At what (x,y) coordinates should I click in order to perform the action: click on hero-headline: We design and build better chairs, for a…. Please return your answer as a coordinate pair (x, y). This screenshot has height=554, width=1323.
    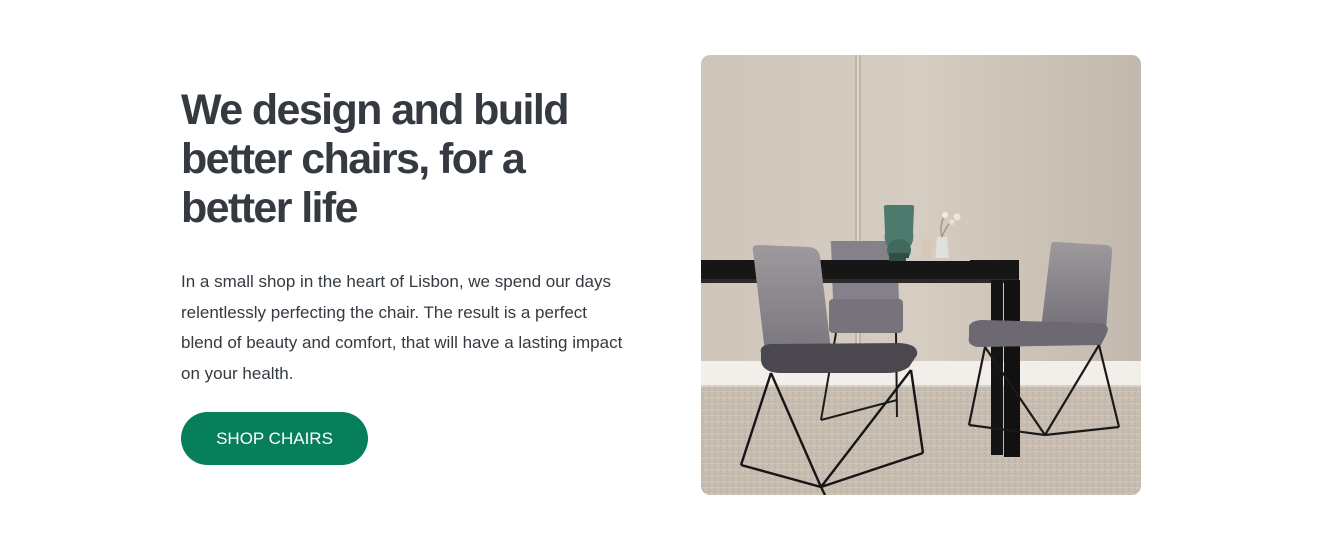
    Looking at the image, I should click on (375, 159).